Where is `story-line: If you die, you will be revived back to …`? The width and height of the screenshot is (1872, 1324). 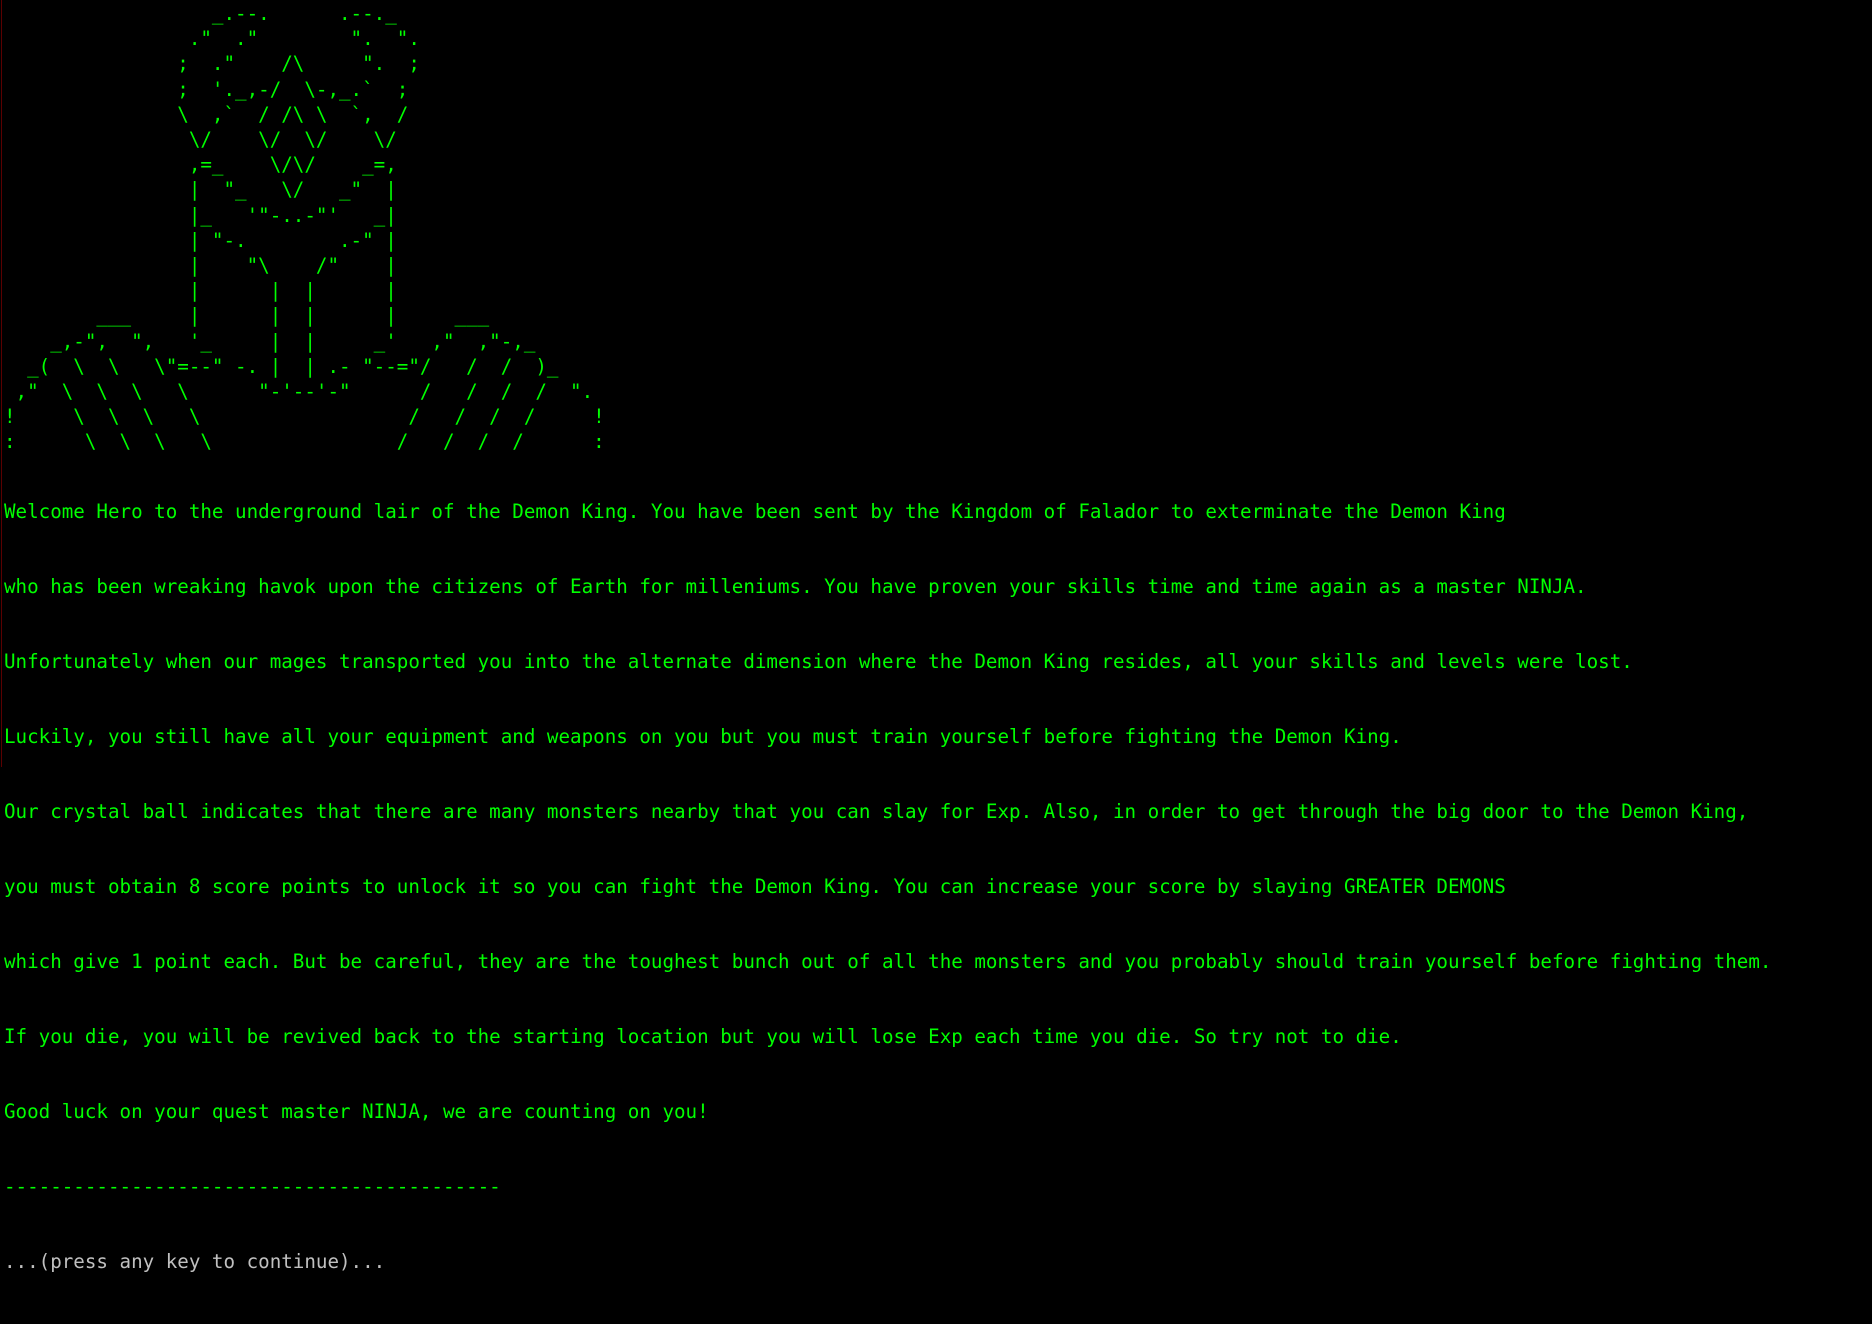
story-line: If you die, you will be revived back to … is located at coordinates (703, 1036).